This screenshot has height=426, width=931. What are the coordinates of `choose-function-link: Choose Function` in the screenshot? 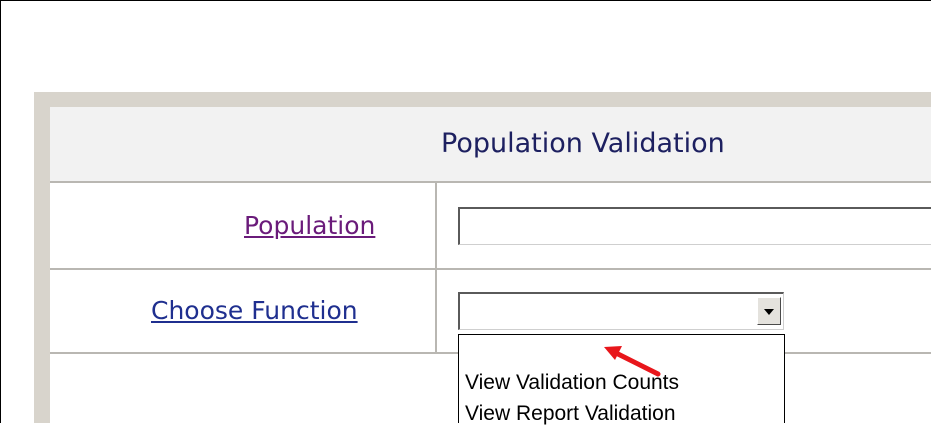 It's located at (254, 310).